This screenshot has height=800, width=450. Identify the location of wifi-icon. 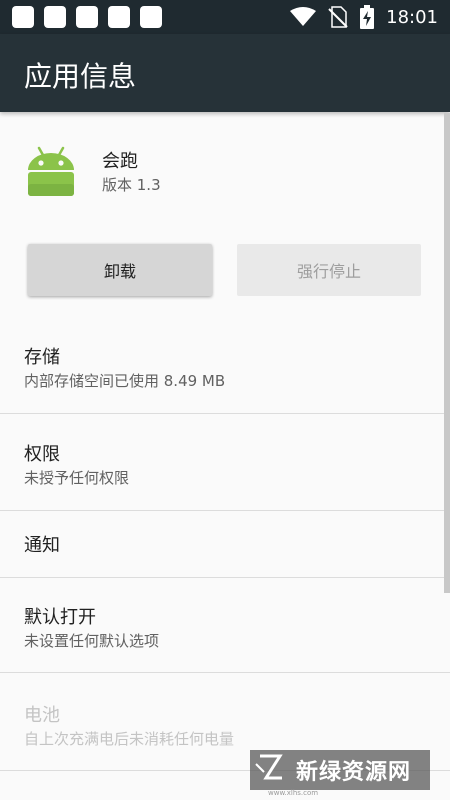
(303, 16).